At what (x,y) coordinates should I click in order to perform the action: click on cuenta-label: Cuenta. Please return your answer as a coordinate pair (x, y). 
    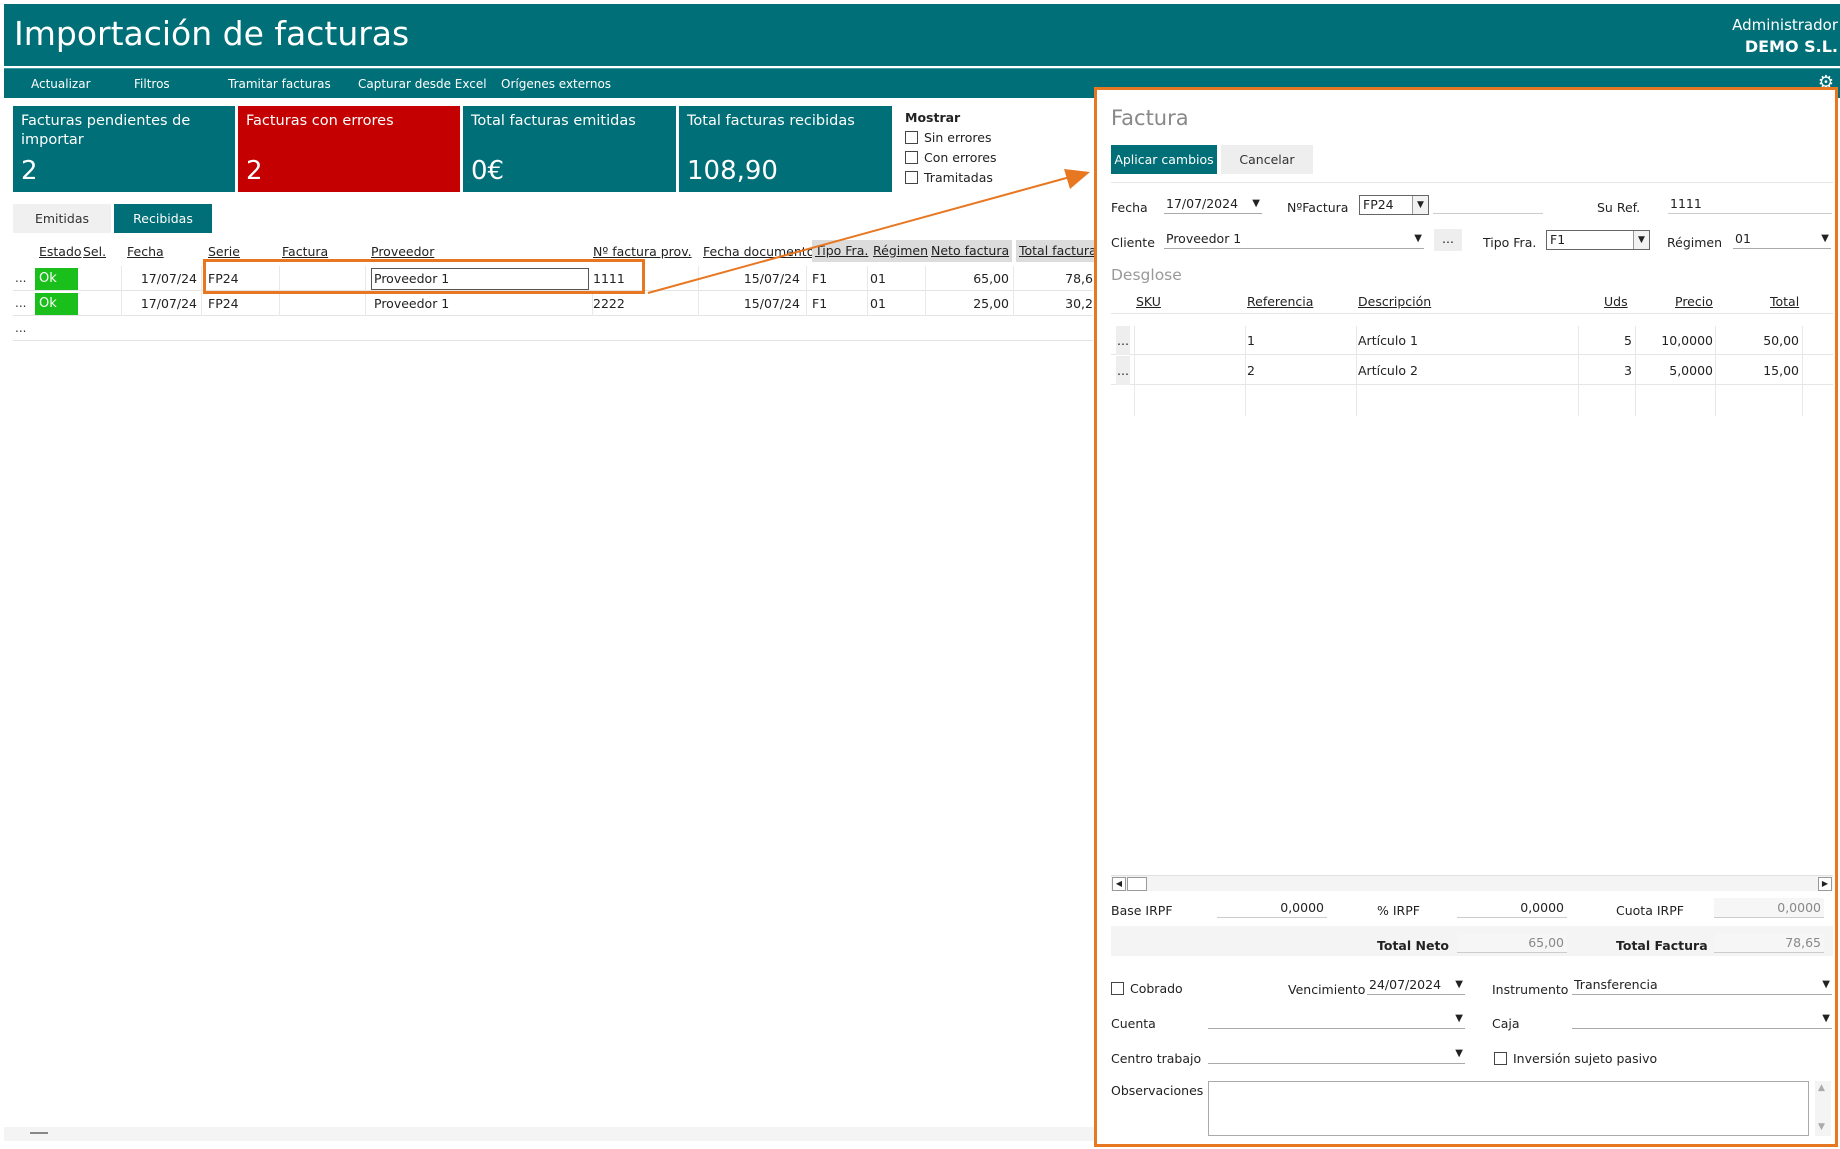
    Looking at the image, I should click on (1133, 1023).